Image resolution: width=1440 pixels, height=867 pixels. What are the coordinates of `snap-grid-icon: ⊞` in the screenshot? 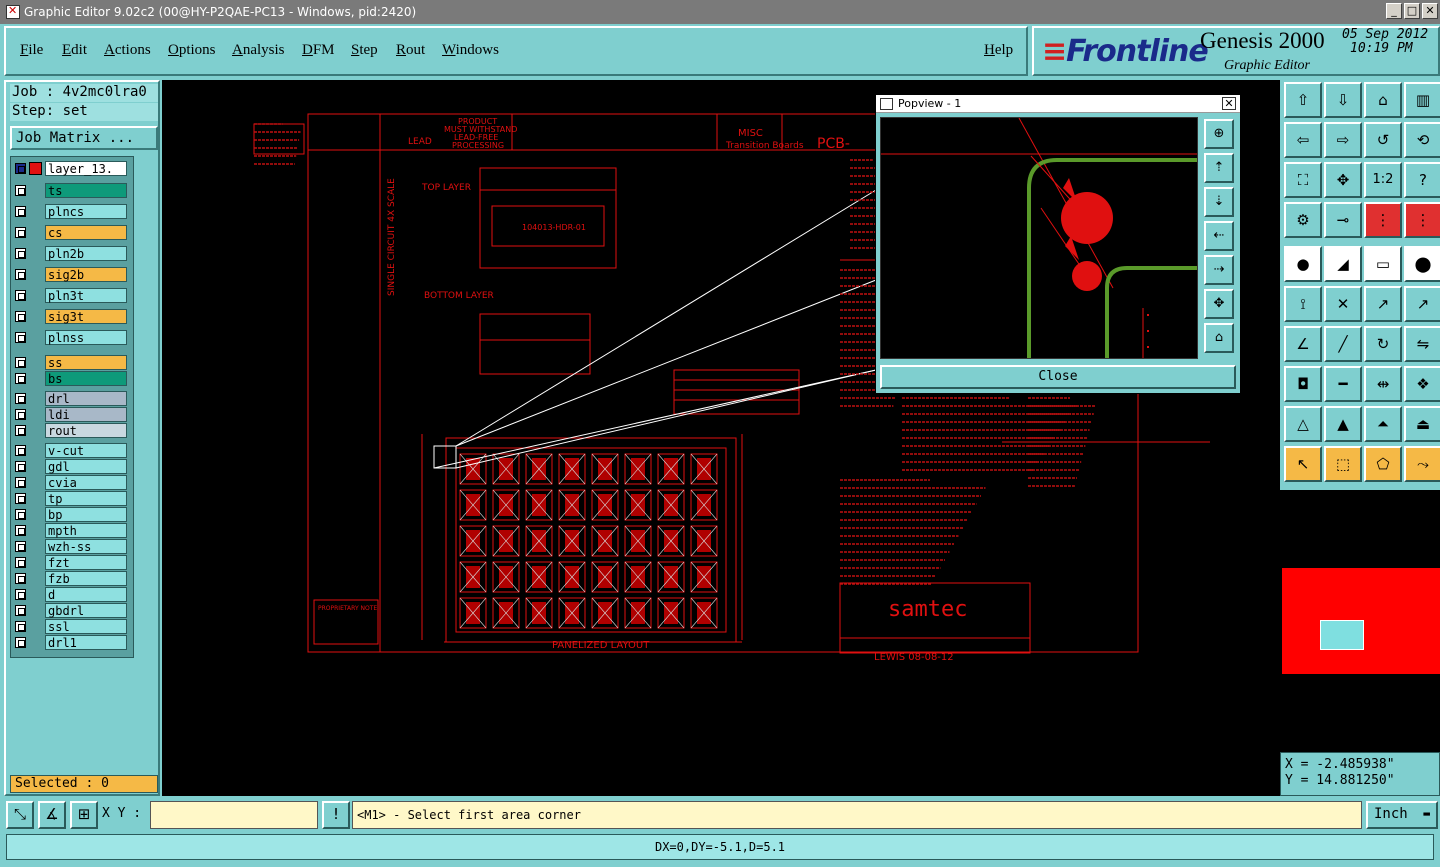 It's located at (84, 815).